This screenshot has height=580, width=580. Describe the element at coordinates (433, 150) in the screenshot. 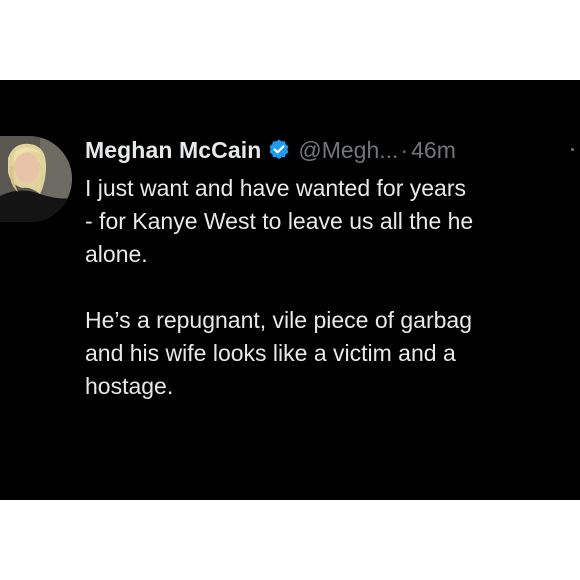

I see `tweet-timestamp: 46m` at that location.